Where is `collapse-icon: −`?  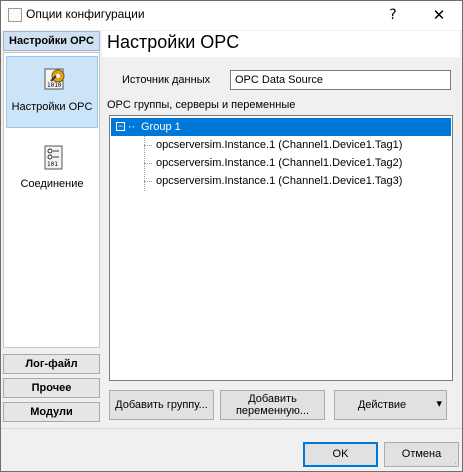
collapse-icon: − is located at coordinates (120, 126).